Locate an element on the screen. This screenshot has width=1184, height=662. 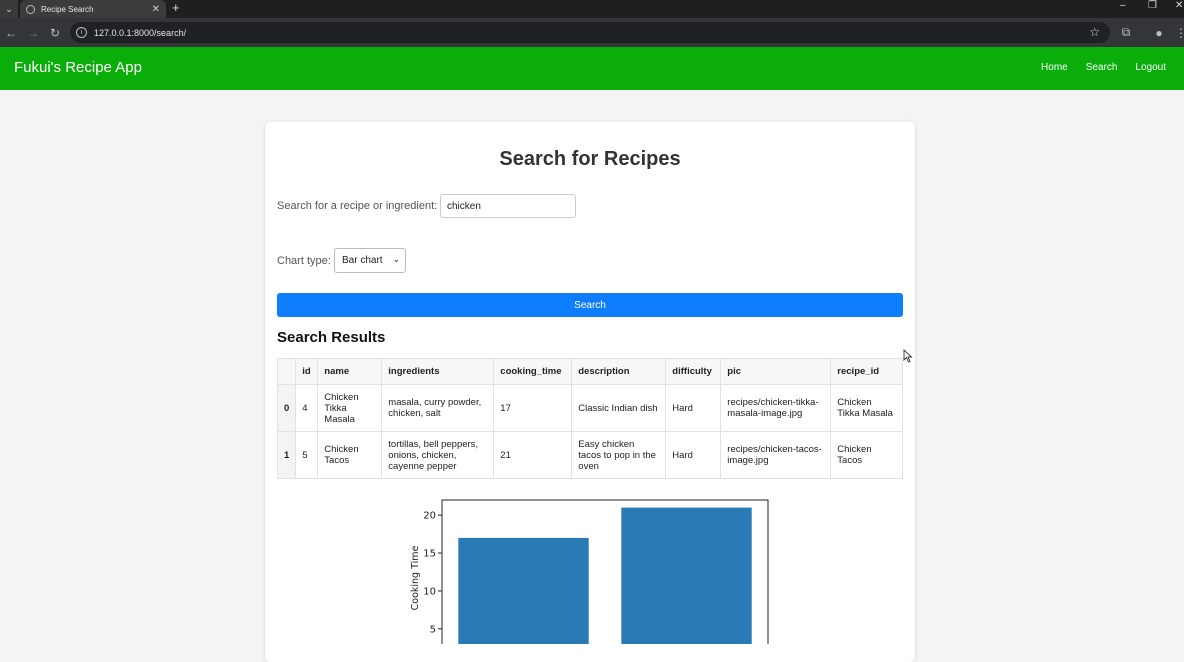
cooking-time-chart: 5 10 15 20 Cooking Time is located at coordinates (589, 570).